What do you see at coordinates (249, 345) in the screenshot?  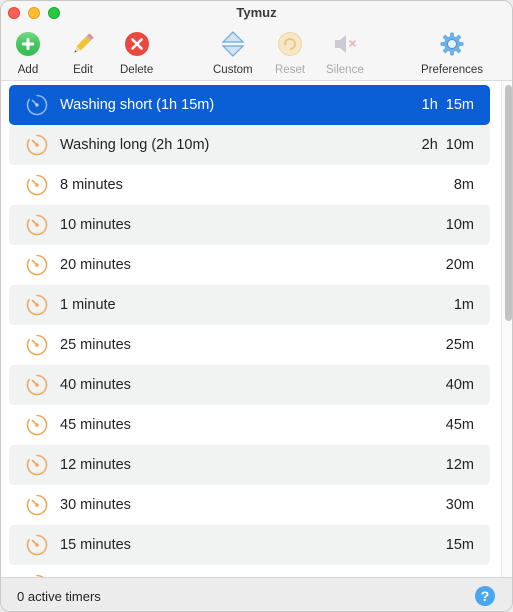 I see `timer-row: 25 minutes 25m` at bounding box center [249, 345].